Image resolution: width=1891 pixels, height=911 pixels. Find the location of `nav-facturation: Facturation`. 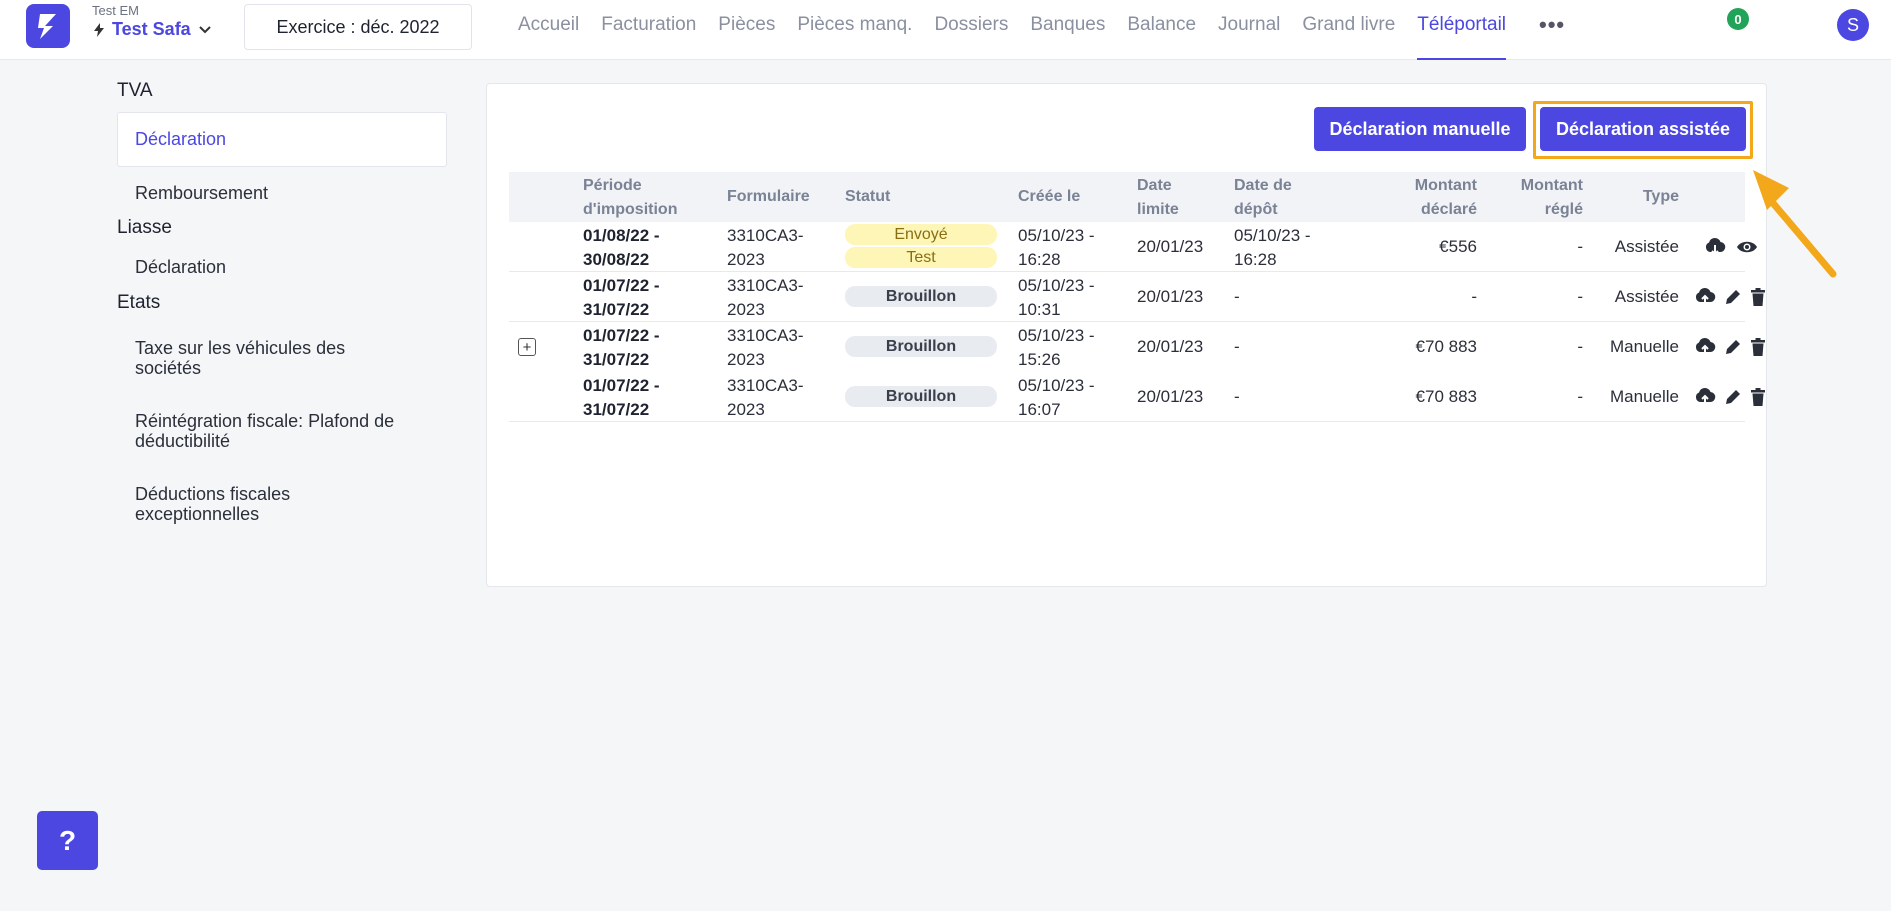

nav-facturation: Facturation is located at coordinates (648, 30).